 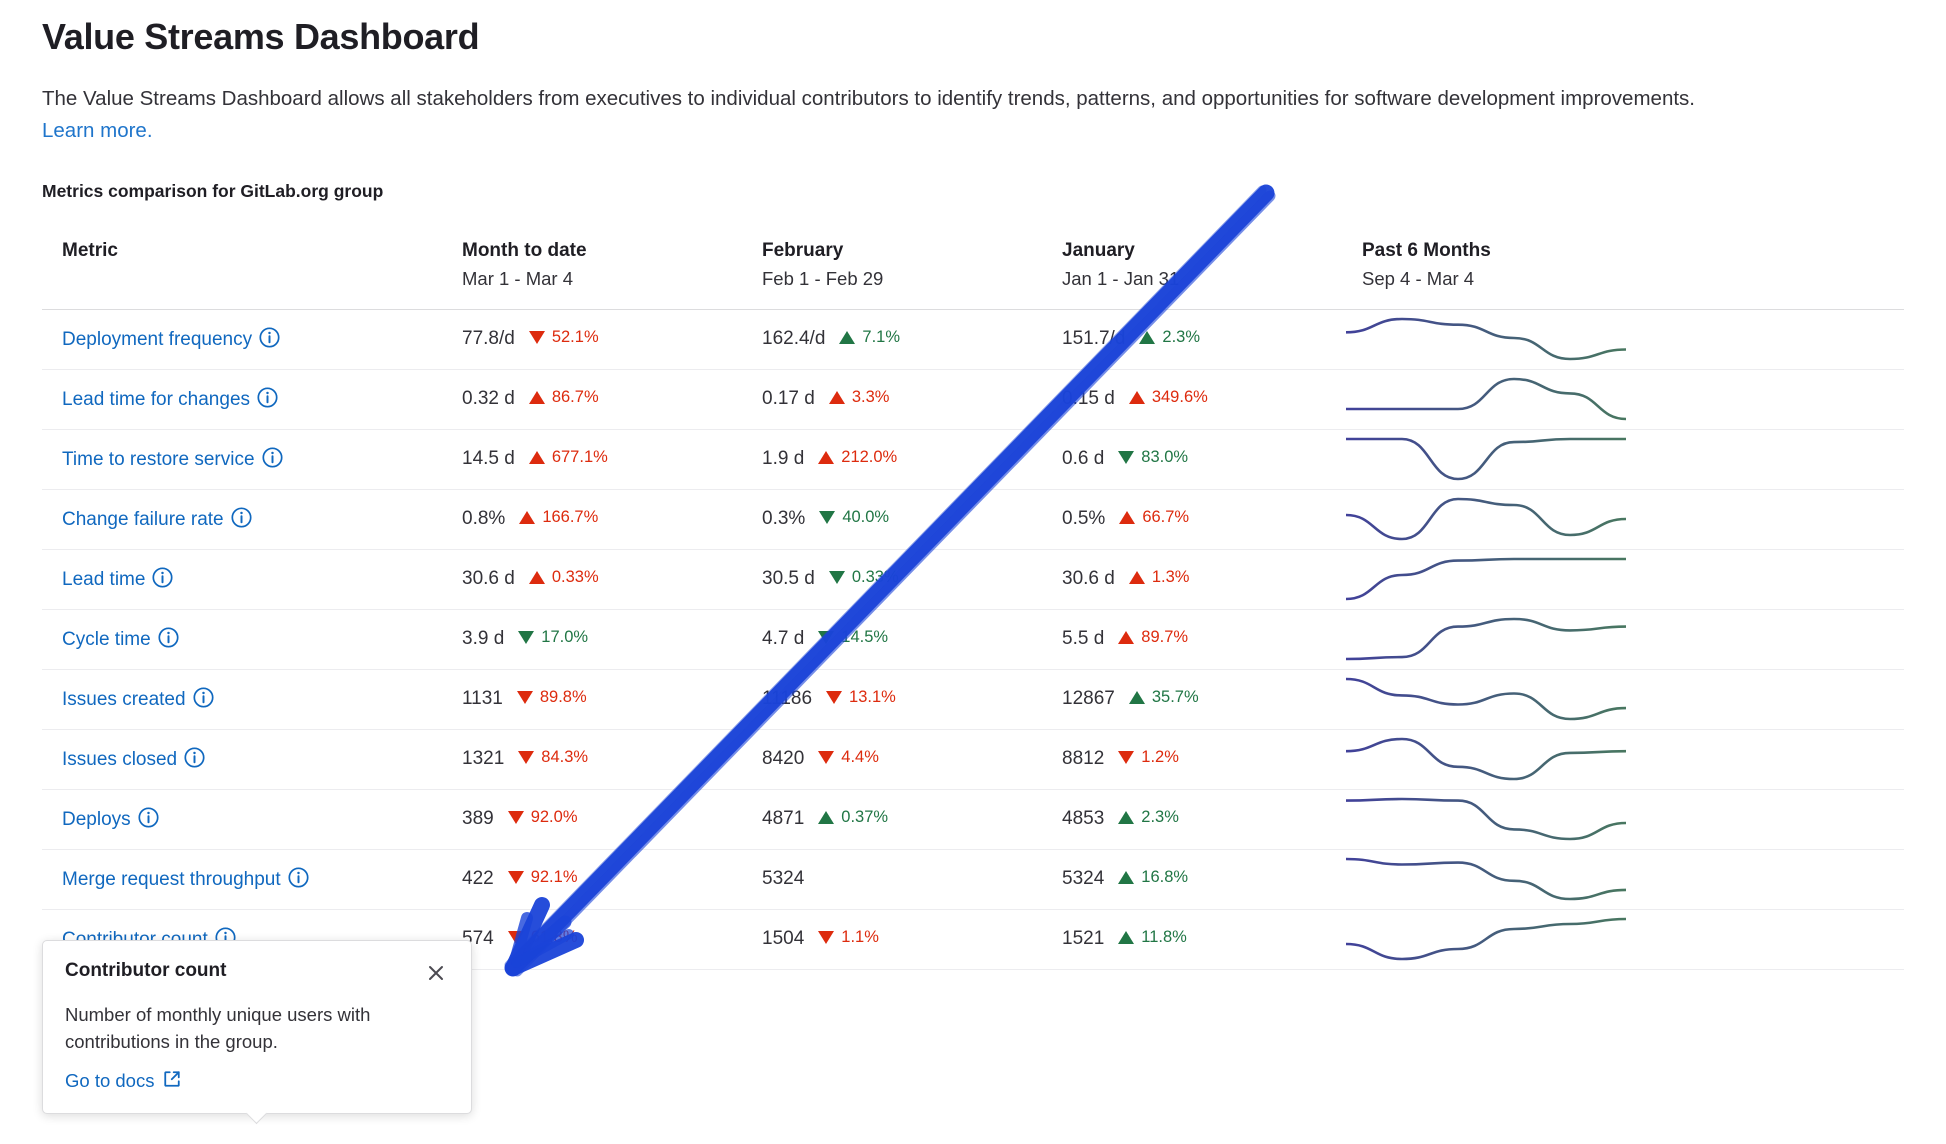 What do you see at coordinates (1121, 278) in the screenshot?
I see `column-header-january-sub: Jan 1 - Jan 31` at bounding box center [1121, 278].